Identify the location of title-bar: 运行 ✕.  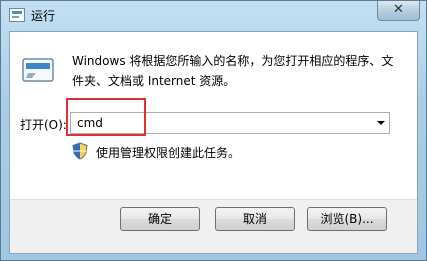
(213, 16).